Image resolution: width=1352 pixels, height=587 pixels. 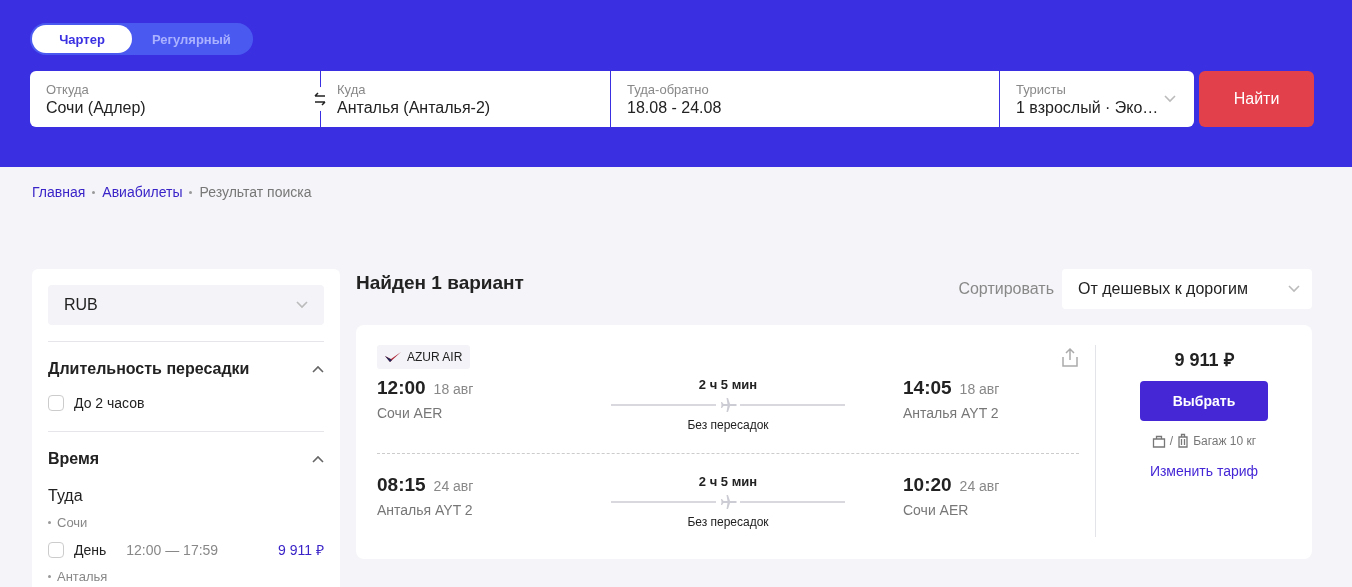 What do you see at coordinates (96, 107) in the screenshot?
I see `field-value: Сочи (Адлер)` at bounding box center [96, 107].